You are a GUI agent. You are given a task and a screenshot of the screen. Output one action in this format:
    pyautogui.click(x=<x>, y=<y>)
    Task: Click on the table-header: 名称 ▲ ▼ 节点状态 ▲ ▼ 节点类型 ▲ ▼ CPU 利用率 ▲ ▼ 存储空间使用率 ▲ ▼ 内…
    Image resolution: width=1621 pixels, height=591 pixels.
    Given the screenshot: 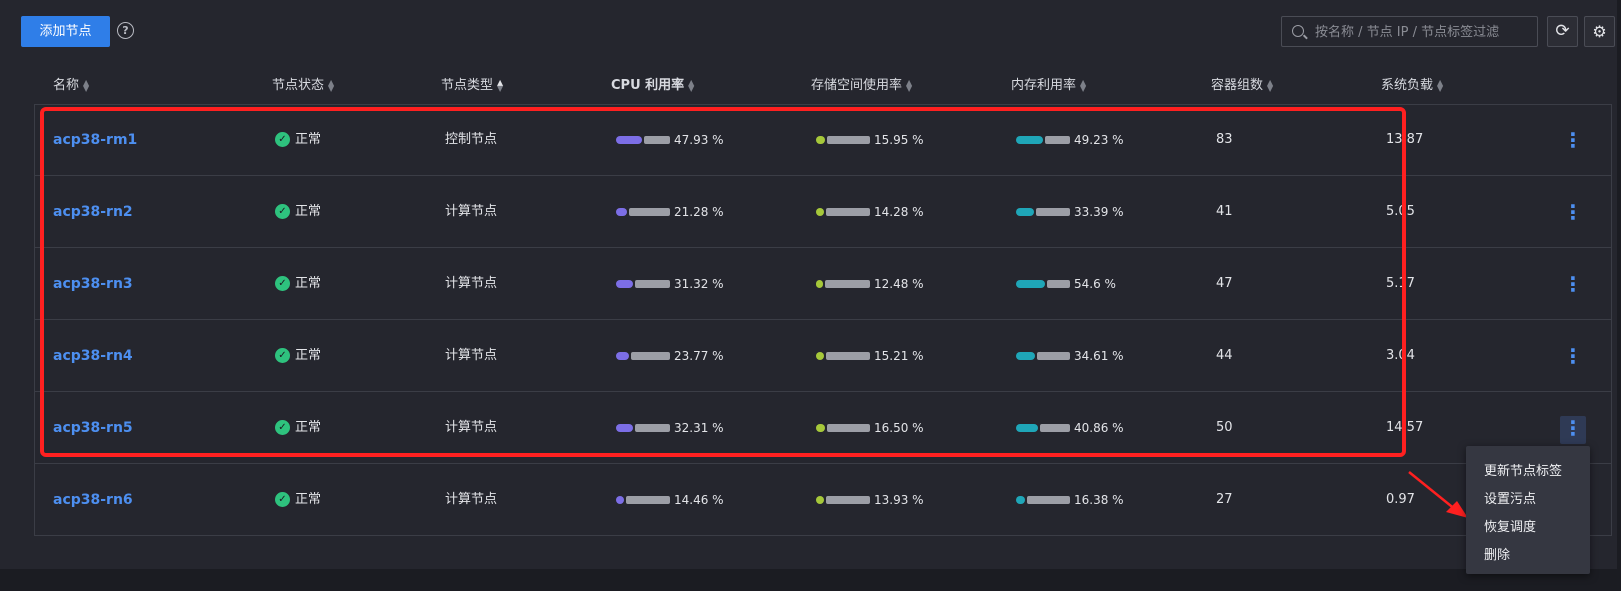 What is the action you would take?
    pyautogui.click(x=808, y=82)
    